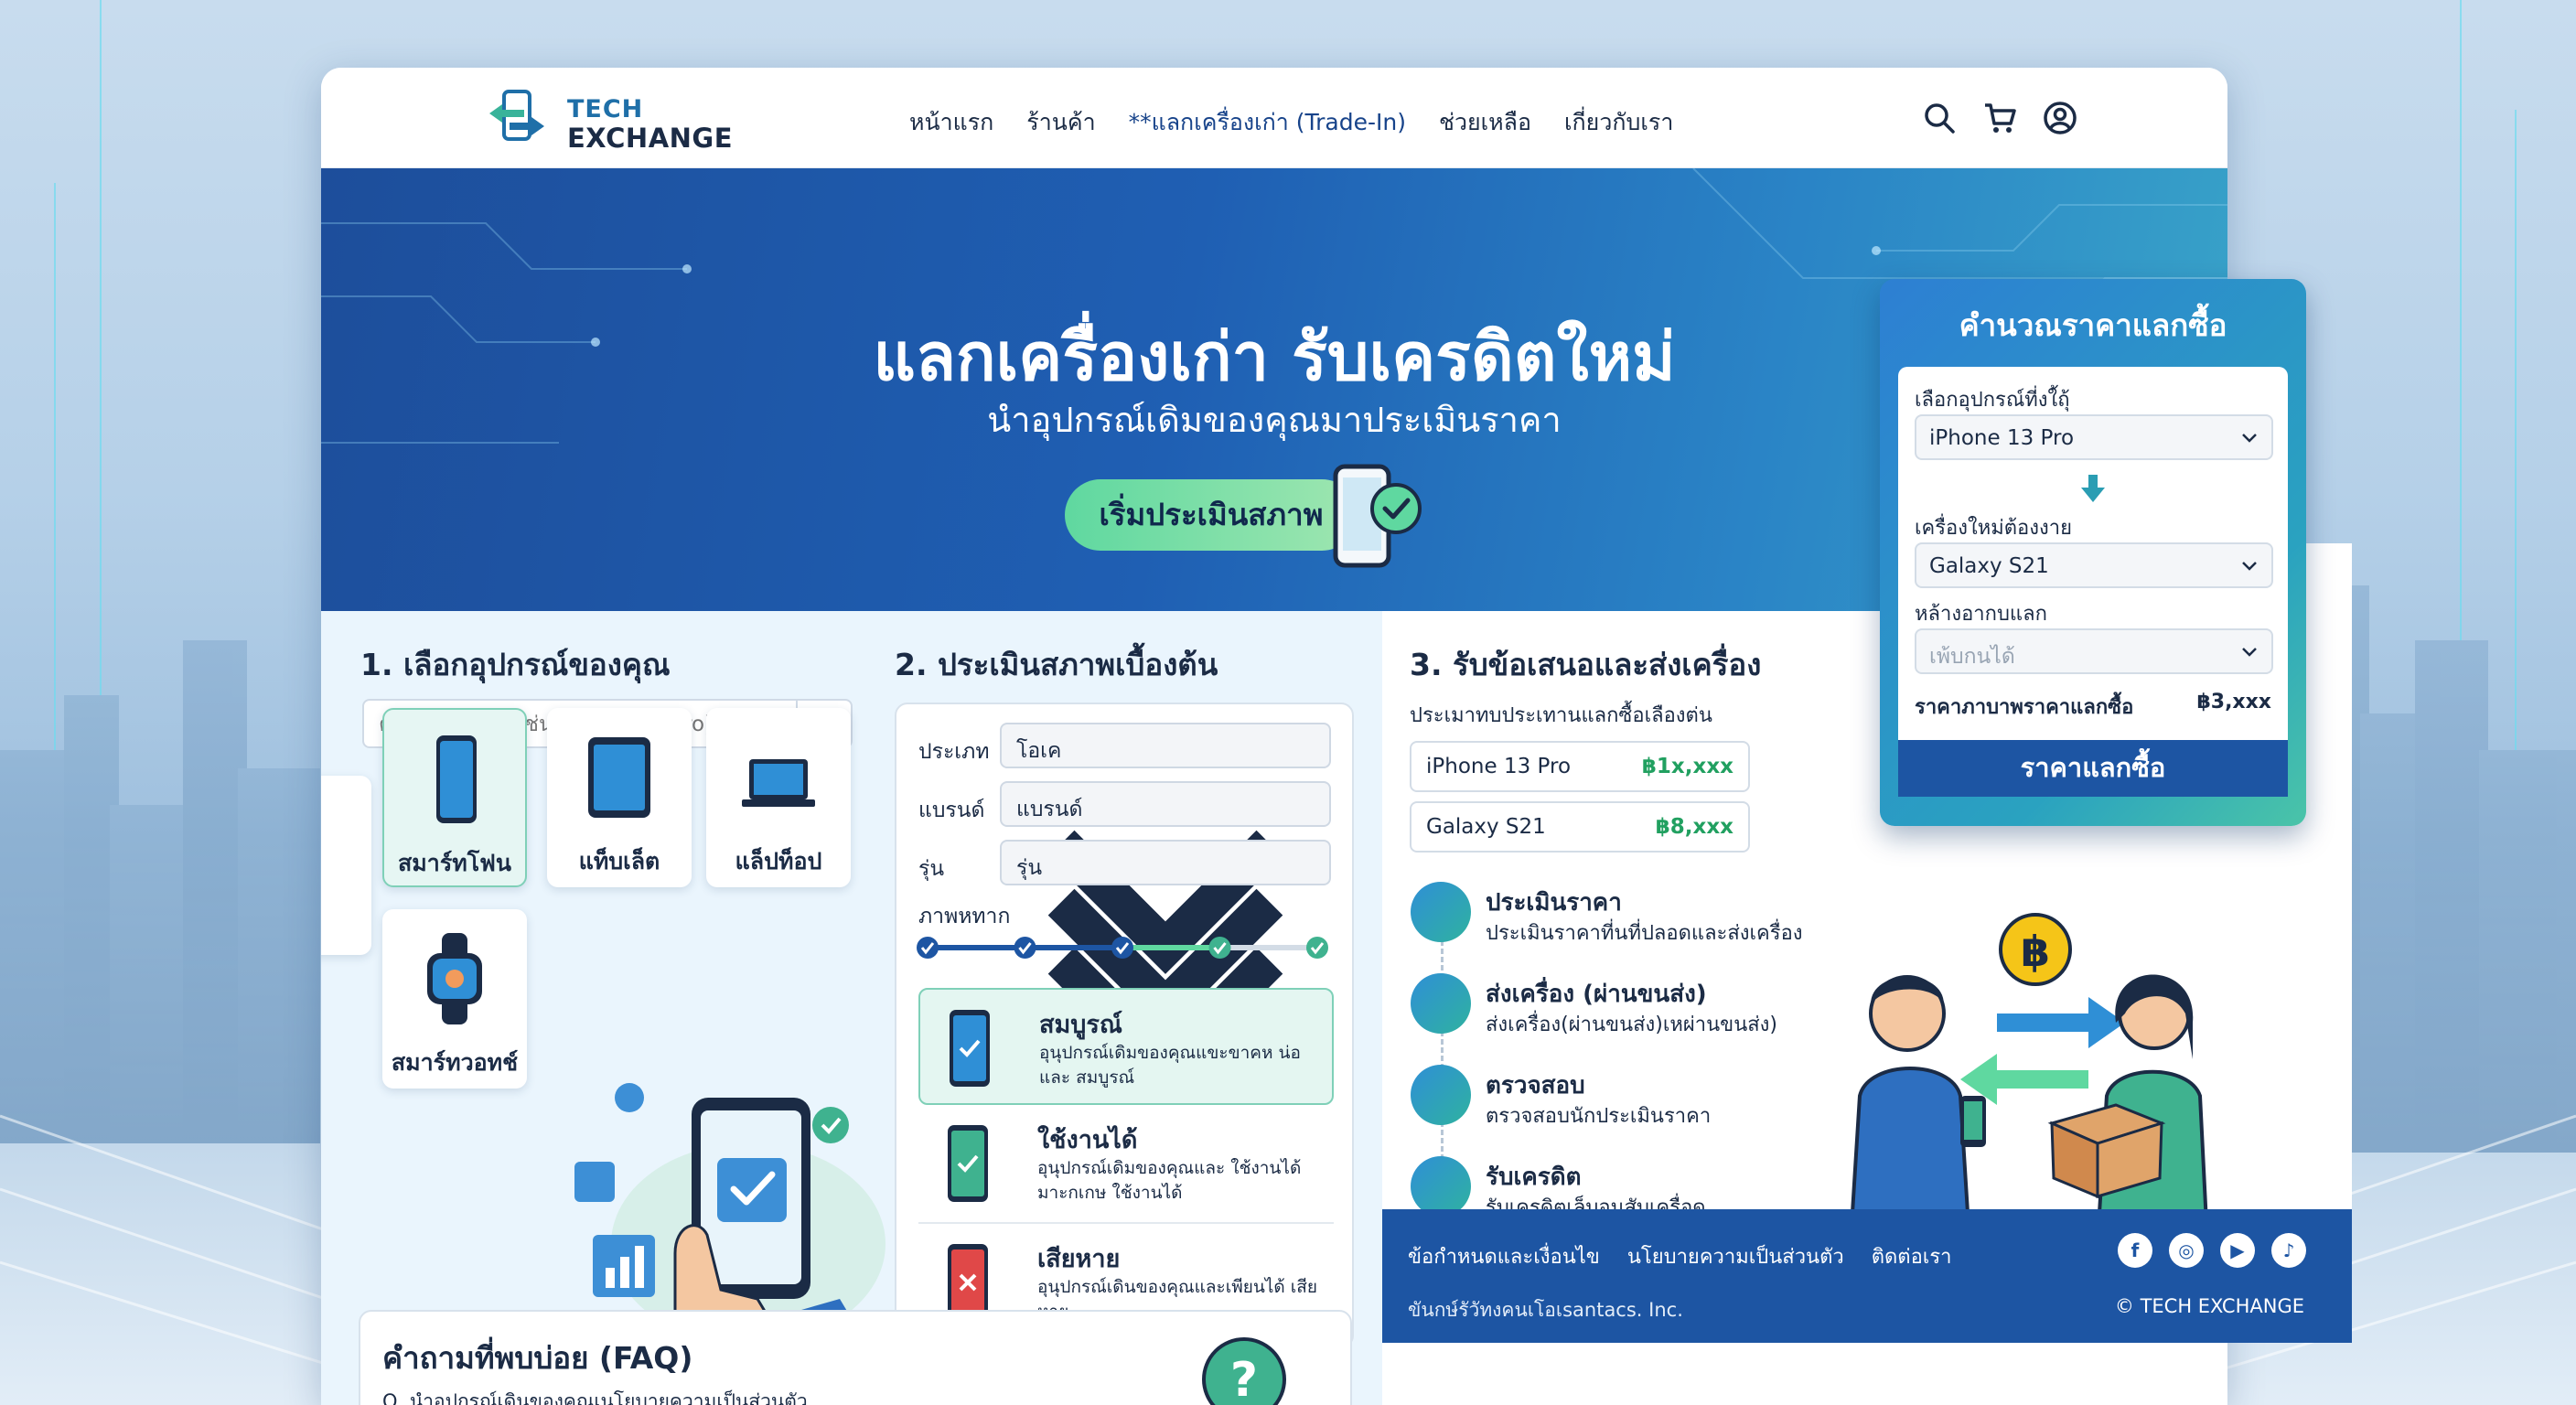 The image size is (2576, 1405). I want to click on device-label: แล็ปท็อป, so click(778, 861).